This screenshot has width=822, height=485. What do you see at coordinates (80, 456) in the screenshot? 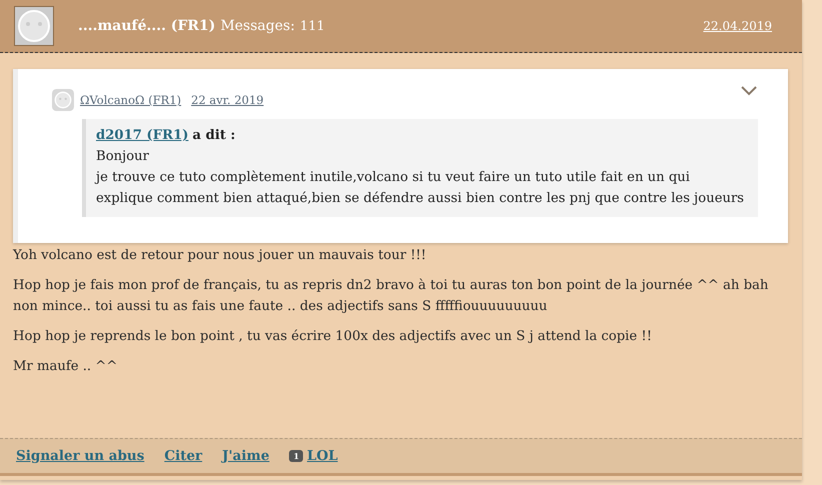
I see `action-link: Signaler un abus` at bounding box center [80, 456].